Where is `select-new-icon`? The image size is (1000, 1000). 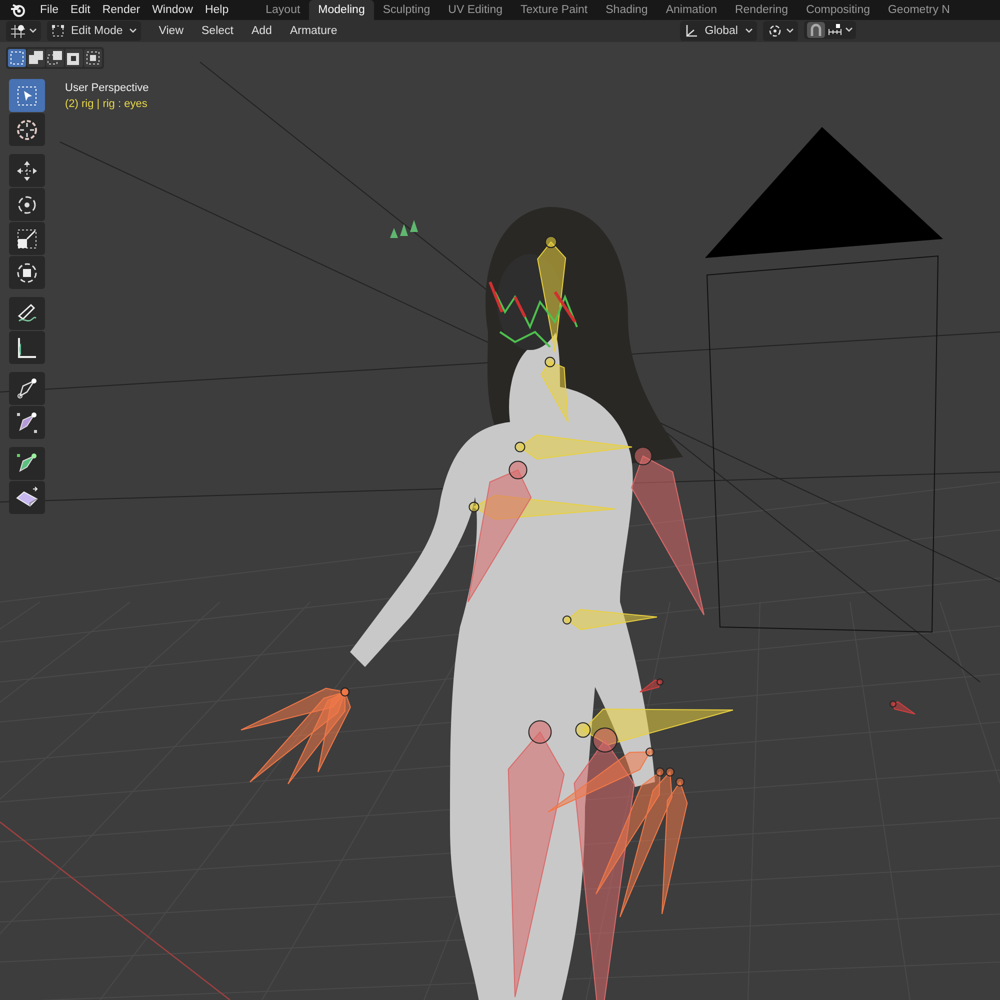 select-new-icon is located at coordinates (17, 58).